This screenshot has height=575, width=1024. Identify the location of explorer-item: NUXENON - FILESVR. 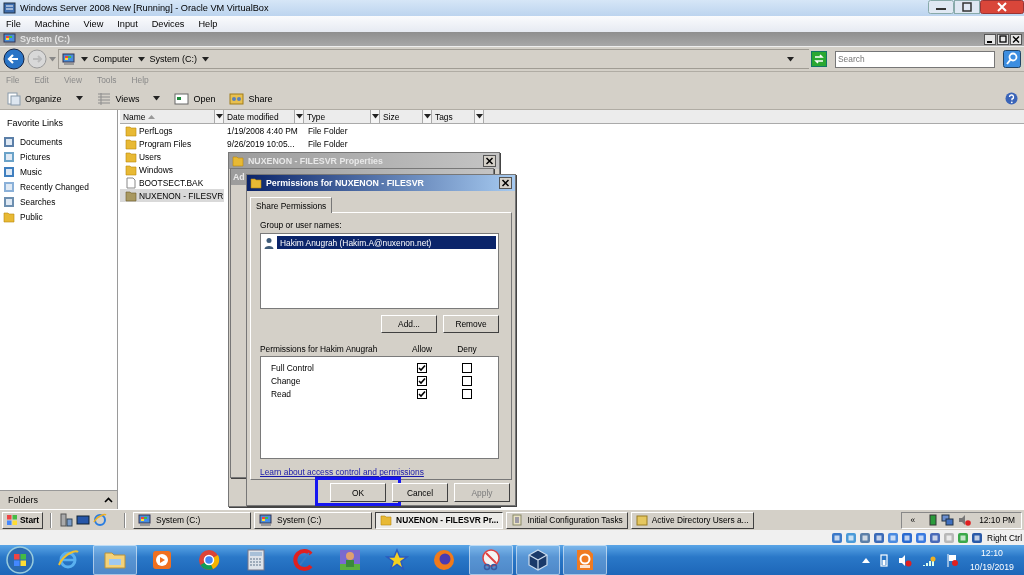
(172, 195).